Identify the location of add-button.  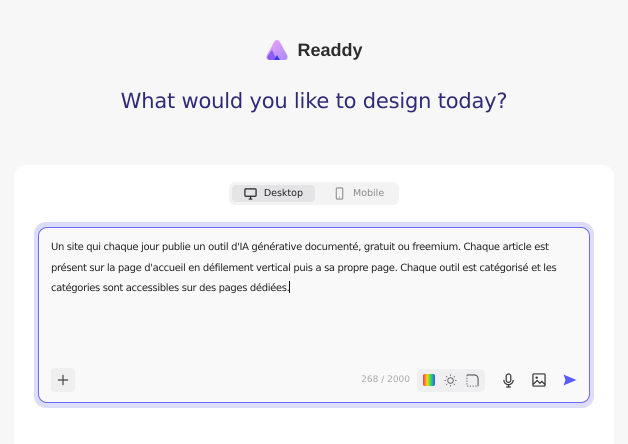
(63, 380).